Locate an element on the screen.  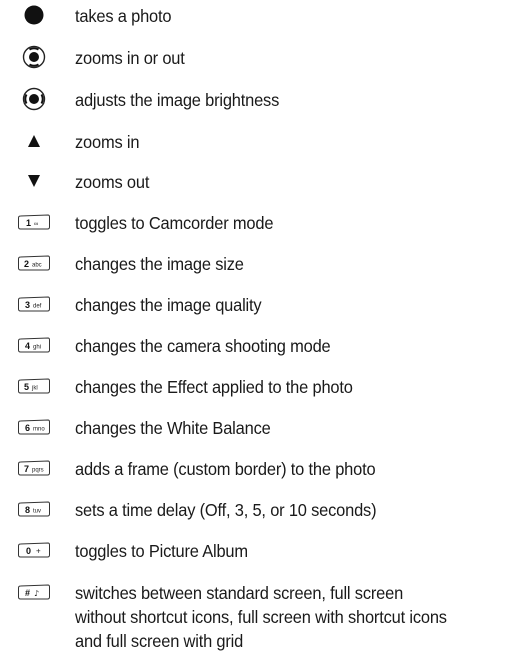
item-description: changes the image size is located at coordinates (159, 264).